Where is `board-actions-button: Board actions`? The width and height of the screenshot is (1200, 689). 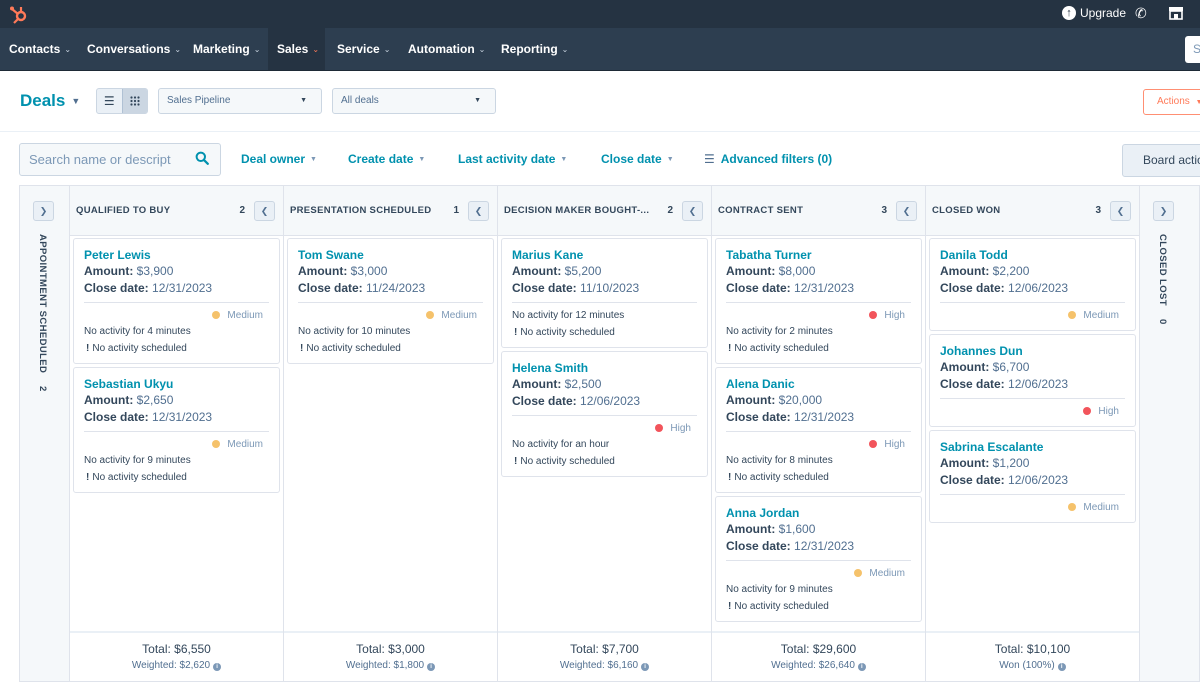 board-actions-button: Board actions is located at coordinates (1161, 160).